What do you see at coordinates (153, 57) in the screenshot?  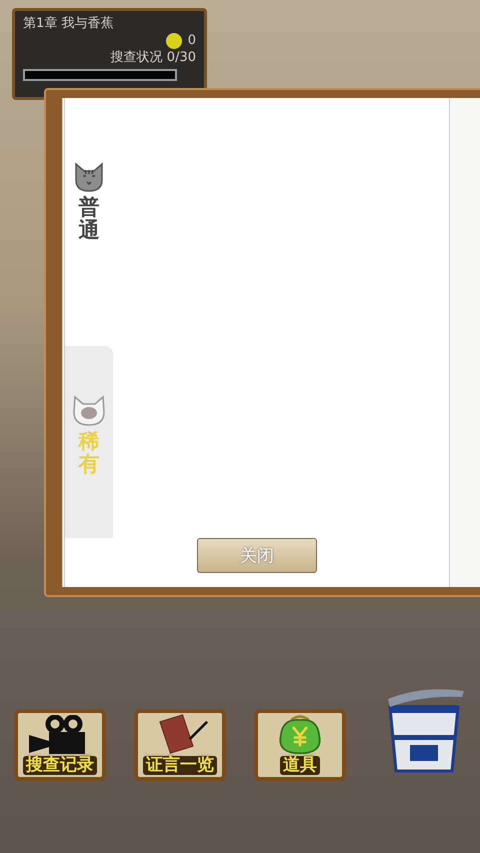 I see `search-progress-label: 搜查状况 0/30` at bounding box center [153, 57].